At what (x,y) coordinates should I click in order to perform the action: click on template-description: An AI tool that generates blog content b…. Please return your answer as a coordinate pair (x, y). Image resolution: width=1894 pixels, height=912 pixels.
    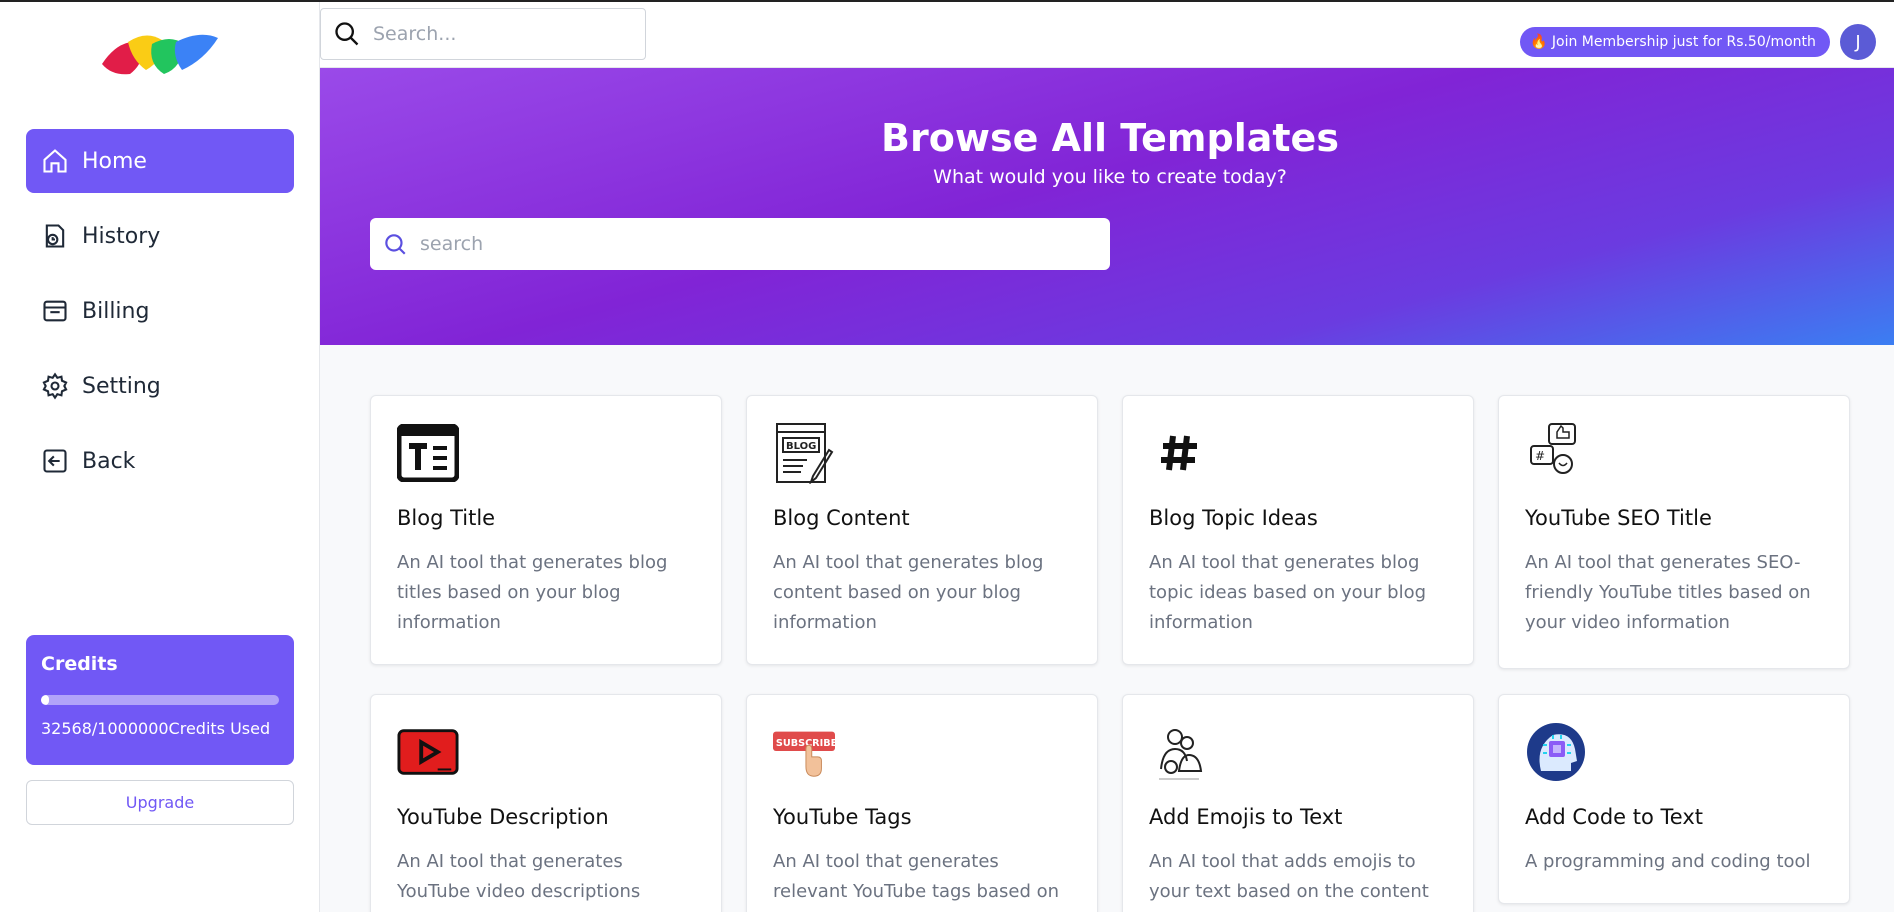
    Looking at the image, I should click on (908, 592).